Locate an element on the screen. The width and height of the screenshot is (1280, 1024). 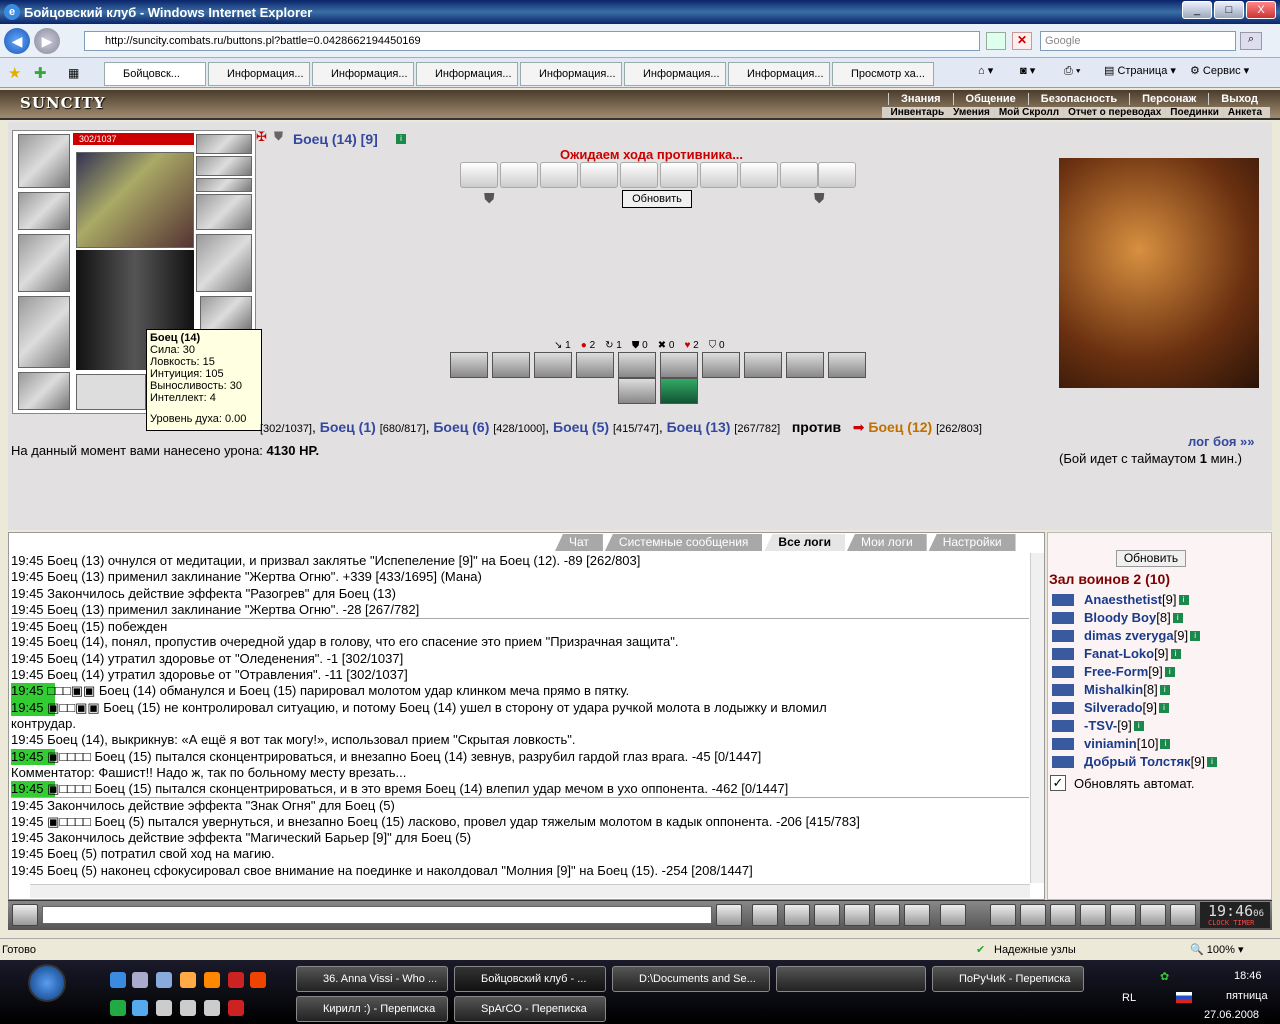
refresh-icon is located at coordinates (996, 41).